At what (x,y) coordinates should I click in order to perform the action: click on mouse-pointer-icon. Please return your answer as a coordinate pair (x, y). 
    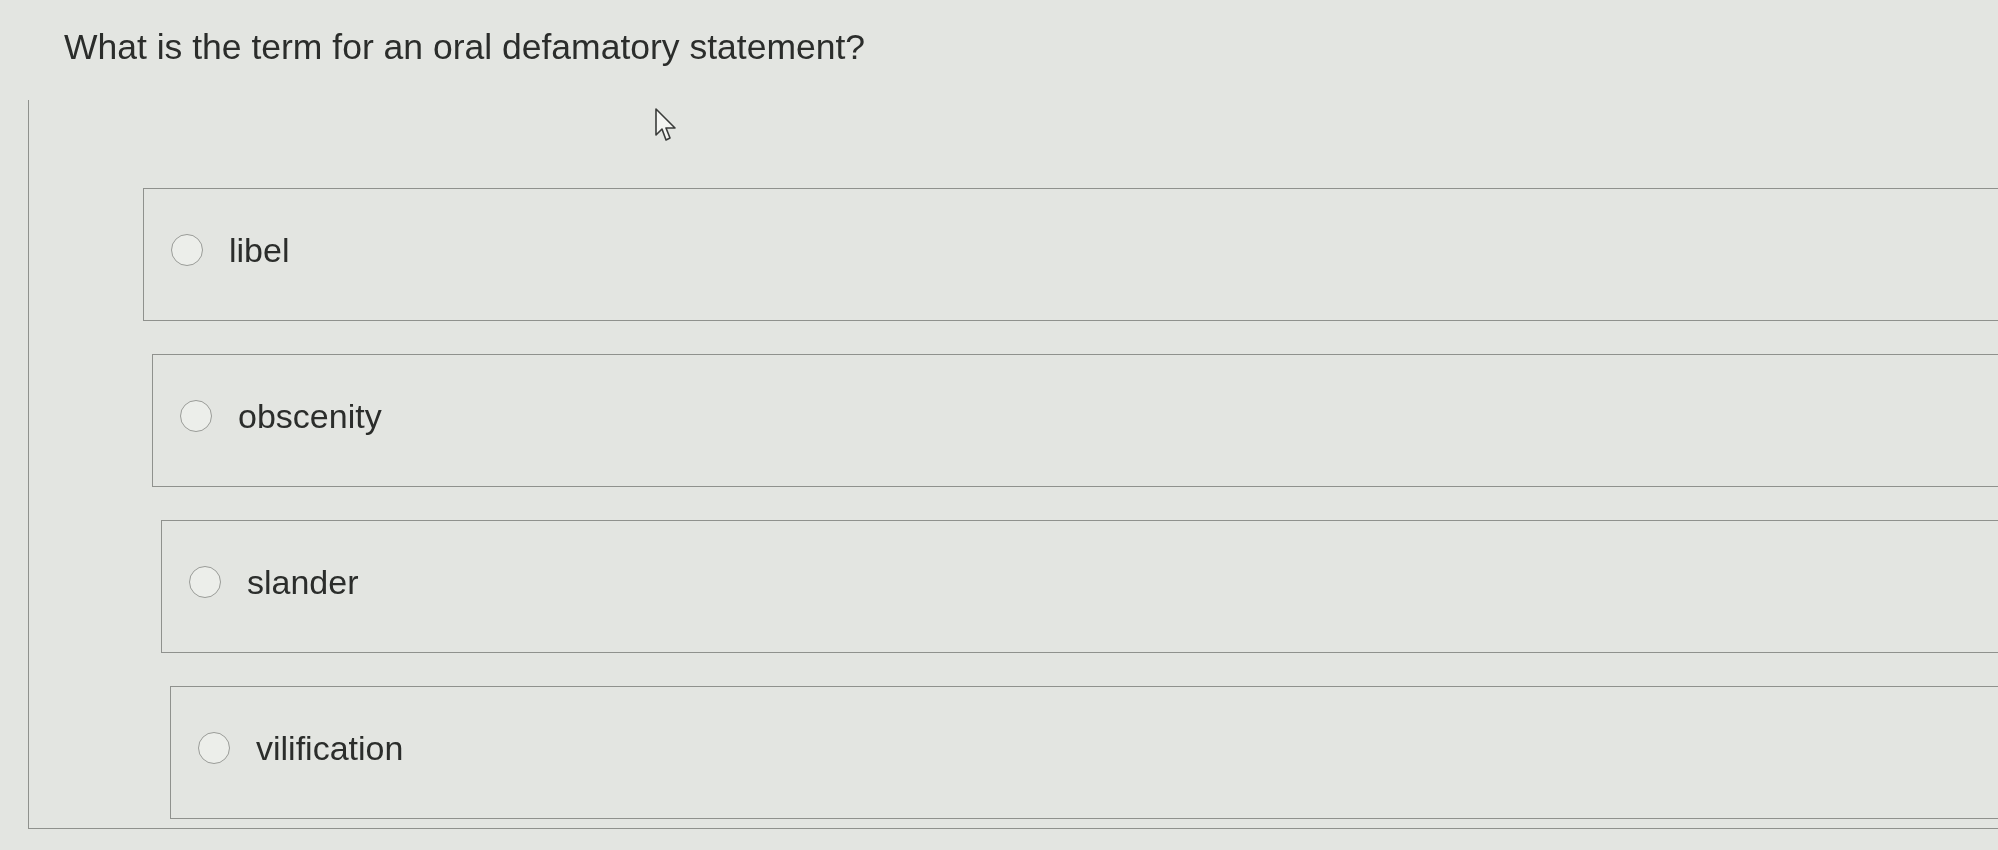
    Looking at the image, I should click on (666, 125).